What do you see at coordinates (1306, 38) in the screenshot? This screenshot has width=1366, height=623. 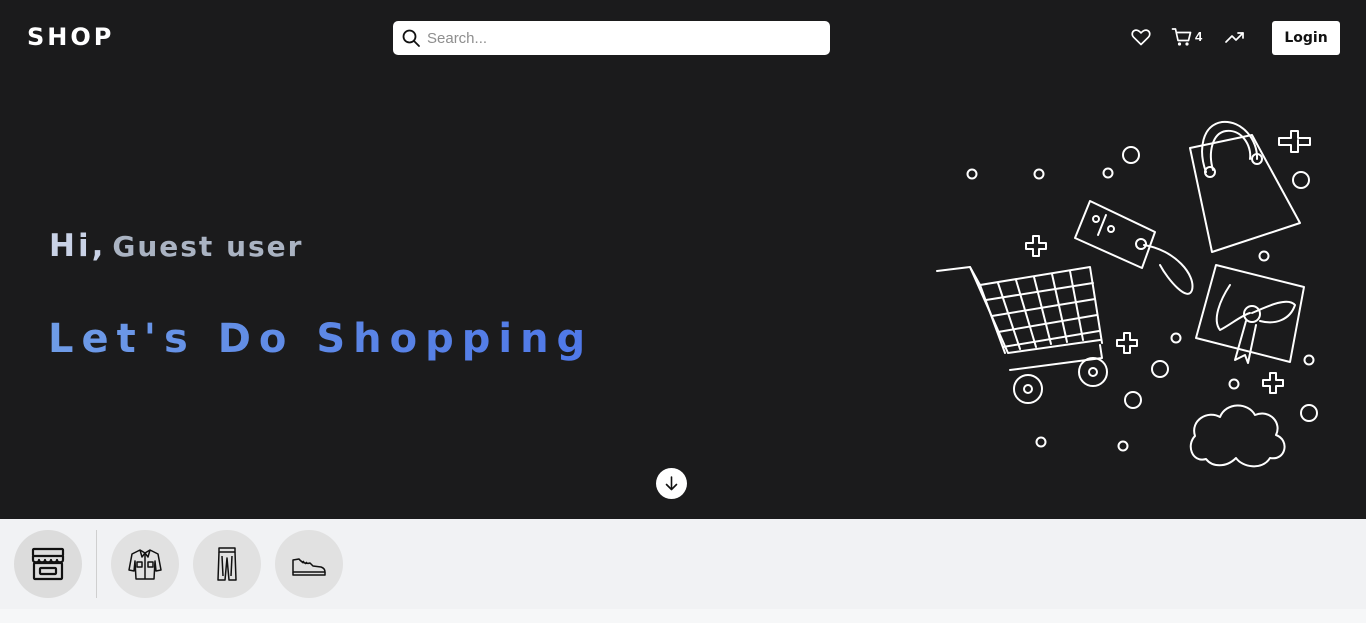 I see `login-button: Login` at bounding box center [1306, 38].